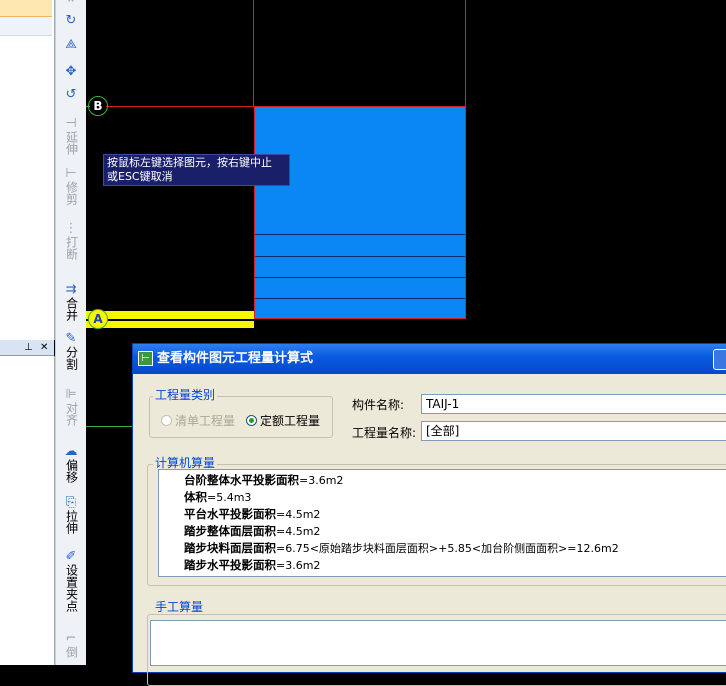  I want to click on merge-label: 合并, so click(71, 309).